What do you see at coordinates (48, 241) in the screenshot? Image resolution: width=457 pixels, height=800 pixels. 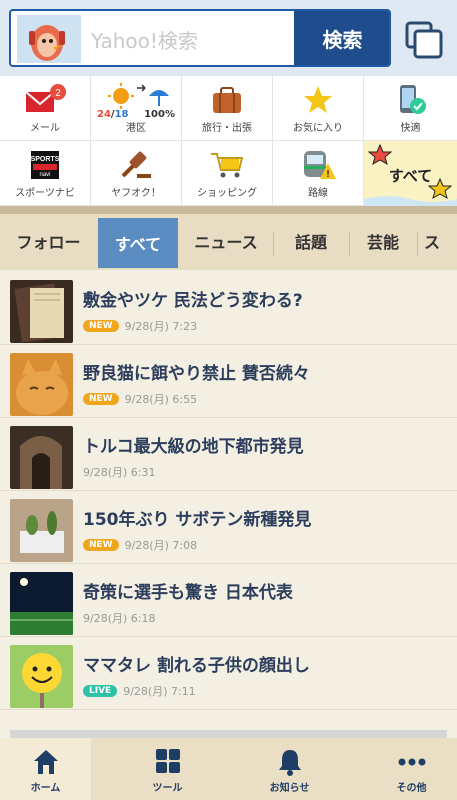 I see `tab-follow: フォロー` at bounding box center [48, 241].